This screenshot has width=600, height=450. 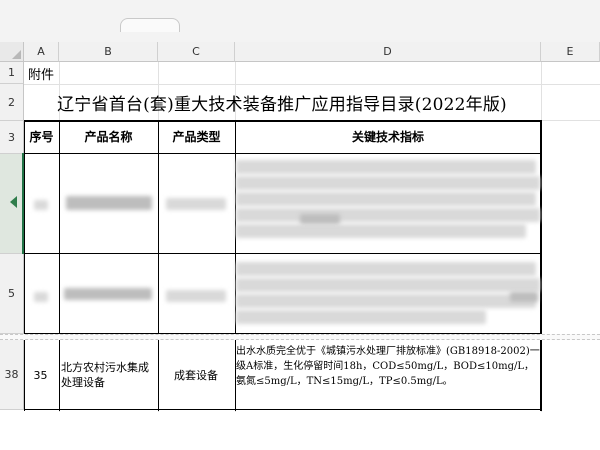 What do you see at coordinates (300, 21) in the screenshot?
I see `toolbar-strip` at bounding box center [300, 21].